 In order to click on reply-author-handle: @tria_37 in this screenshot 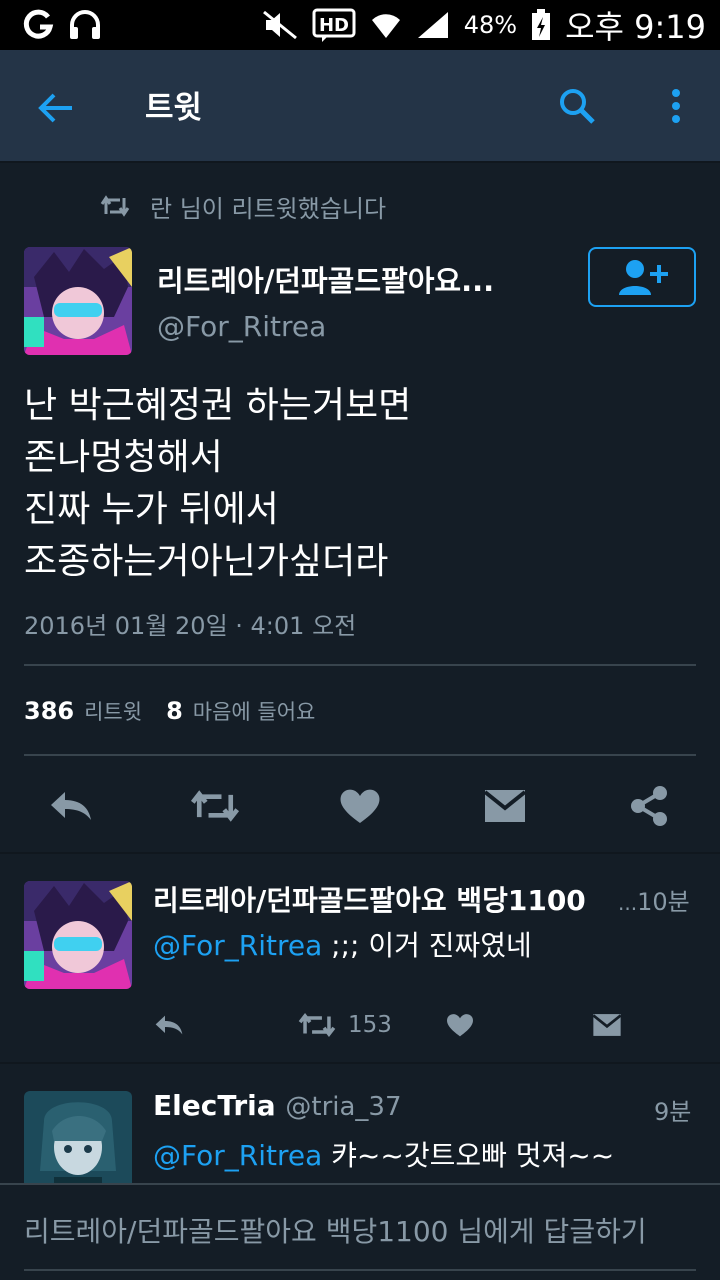, I will do `click(343, 1107)`.